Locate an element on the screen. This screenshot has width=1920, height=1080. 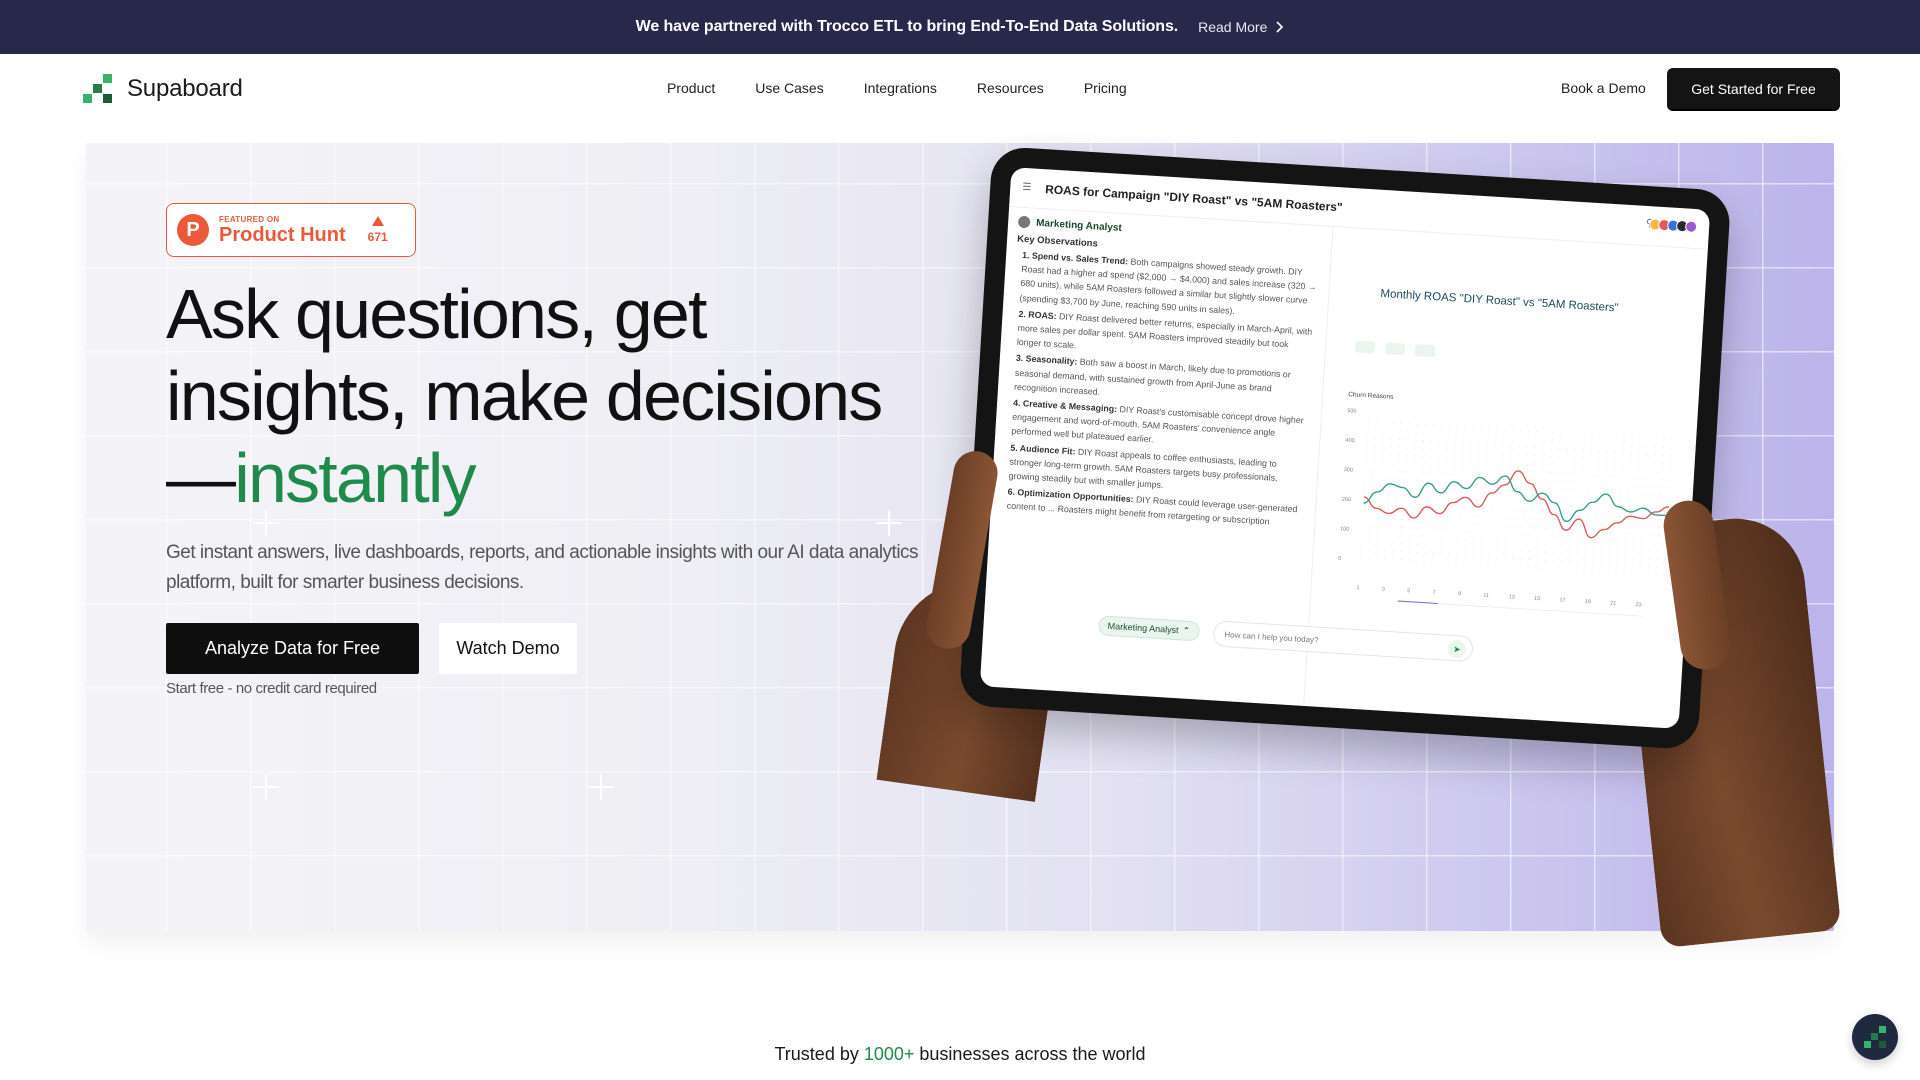
upvote-arrow-icon is located at coordinates (377, 221).